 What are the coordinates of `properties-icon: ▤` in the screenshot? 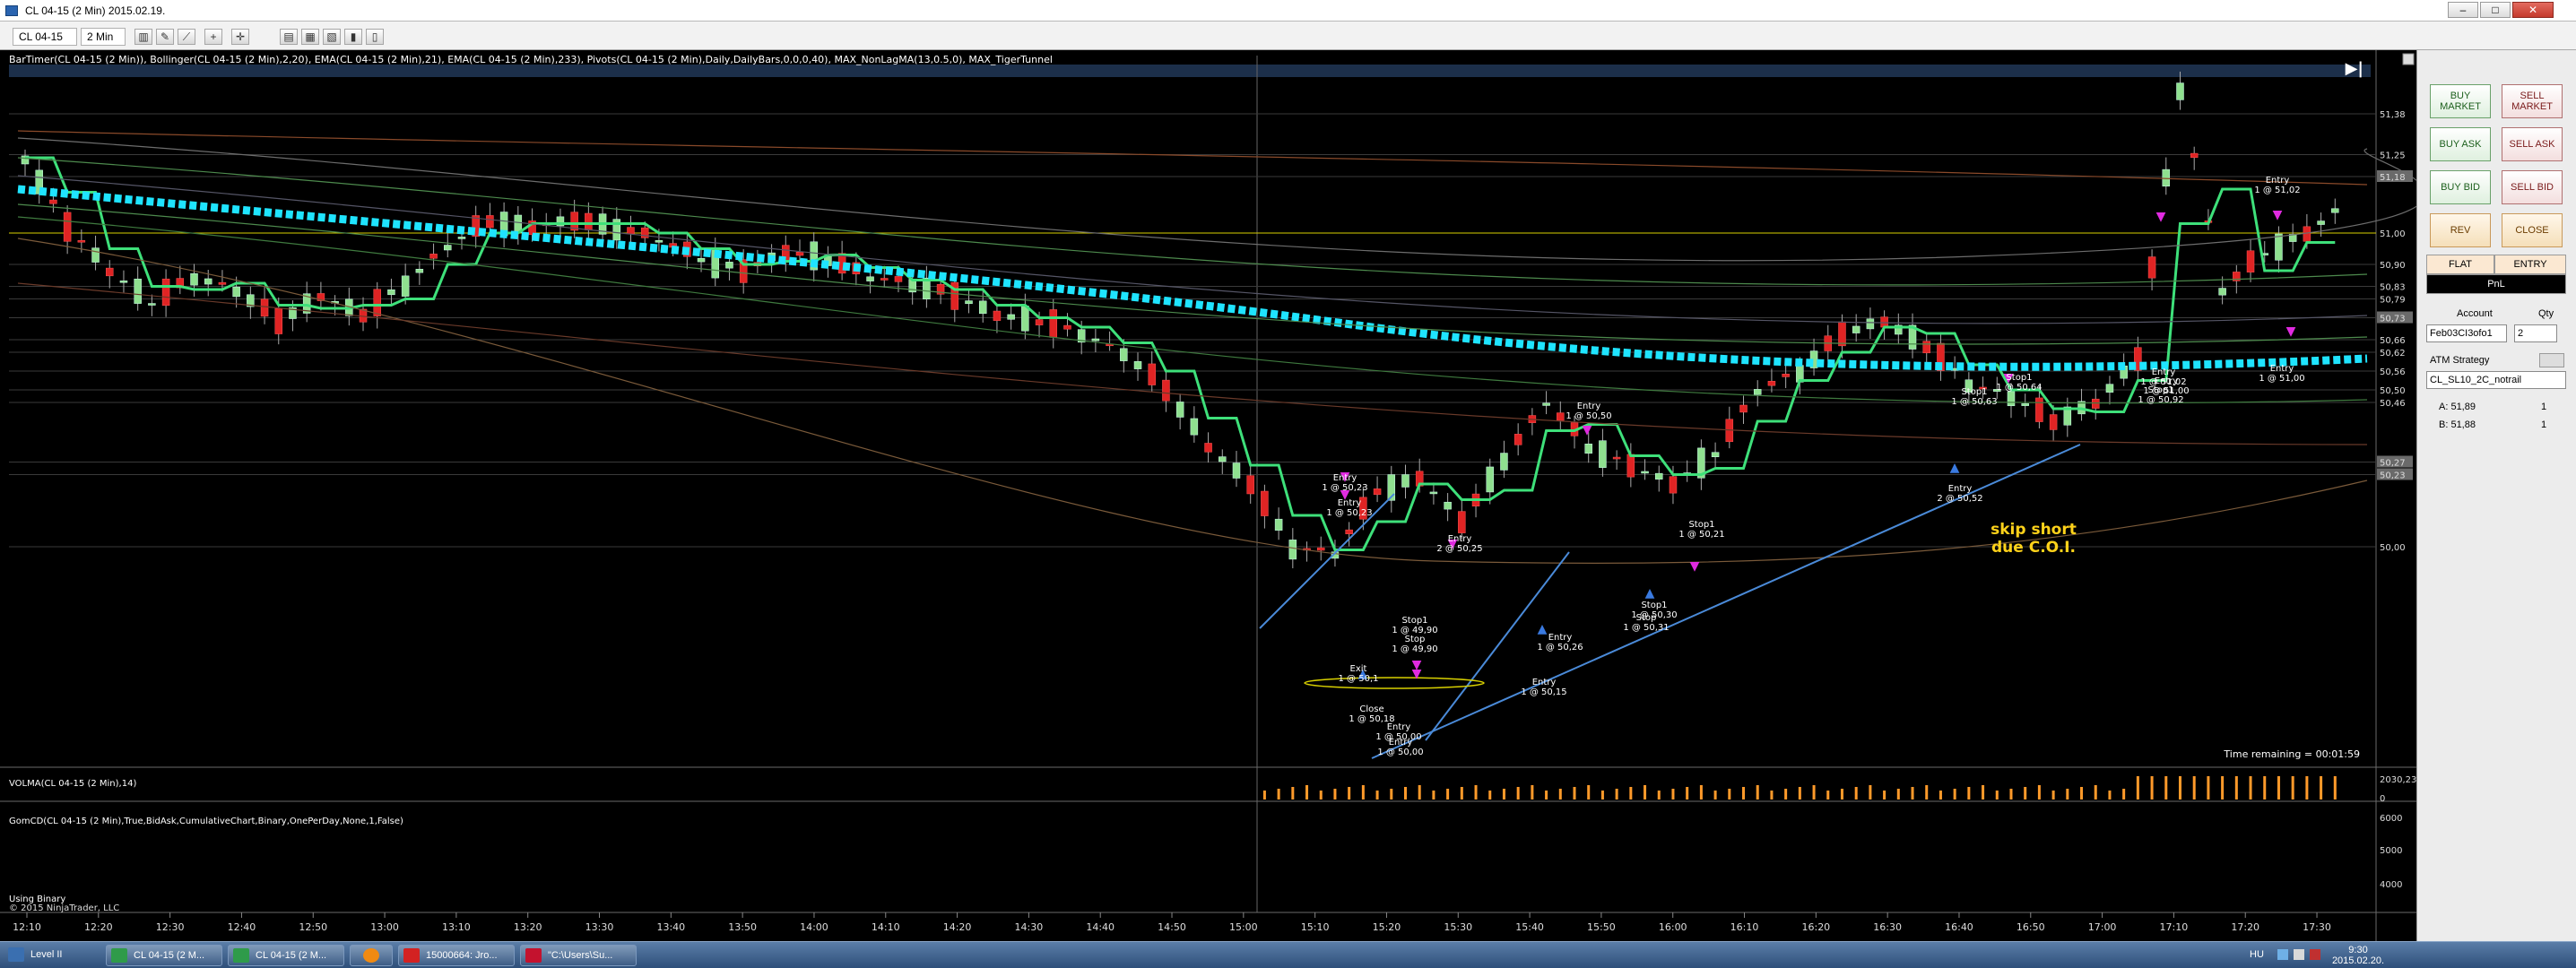 It's located at (289, 37).